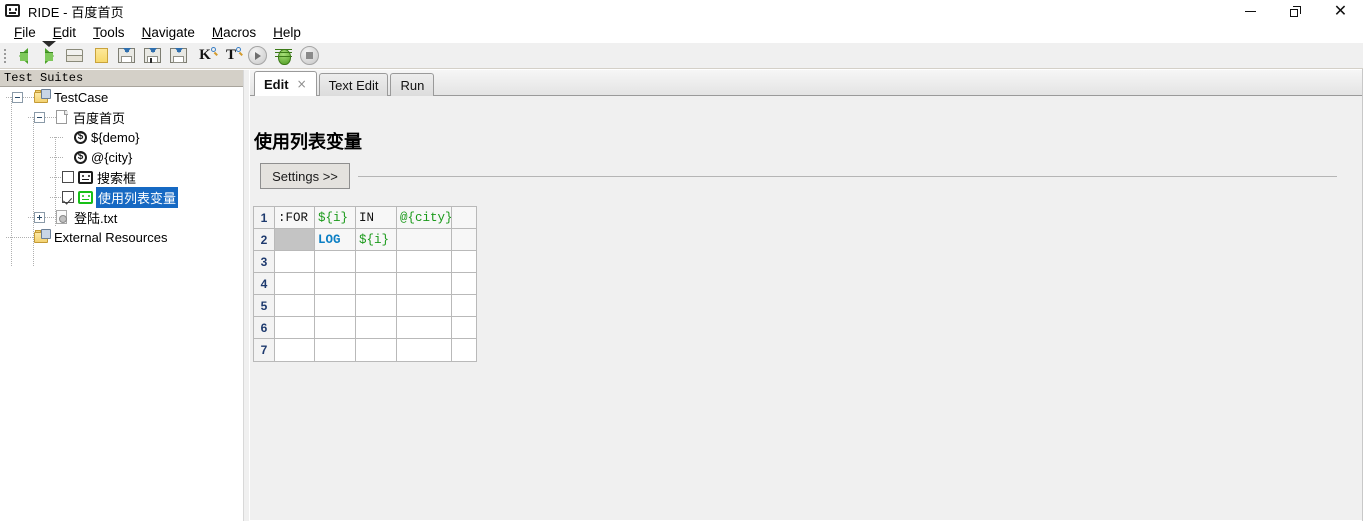 The width and height of the screenshot is (1363, 521). I want to click on tree-node-label: @{city}, so click(112, 157).